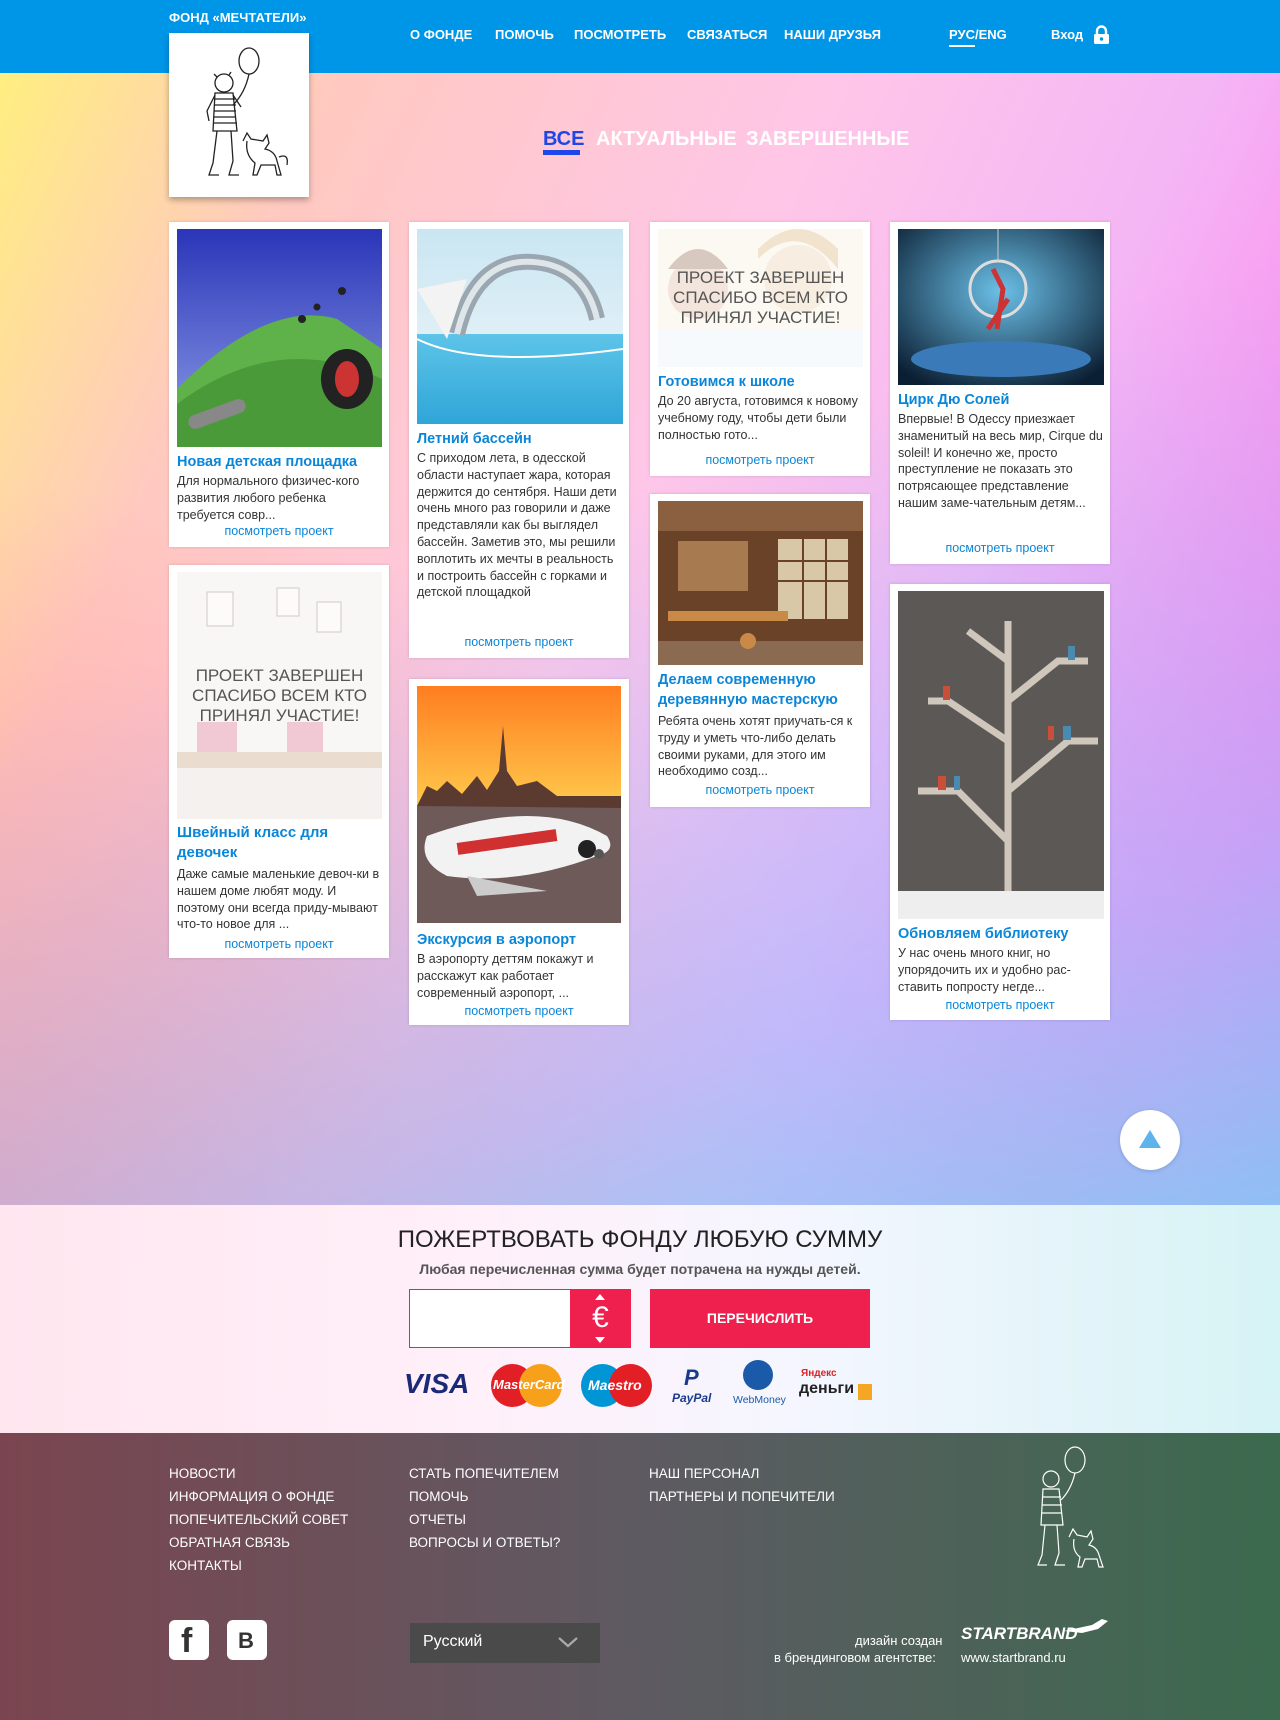  Describe the element at coordinates (484, 1542) in the screenshot. I see `footer-link: ВОПРОСЫ И ОТВЕТЫ?` at that location.